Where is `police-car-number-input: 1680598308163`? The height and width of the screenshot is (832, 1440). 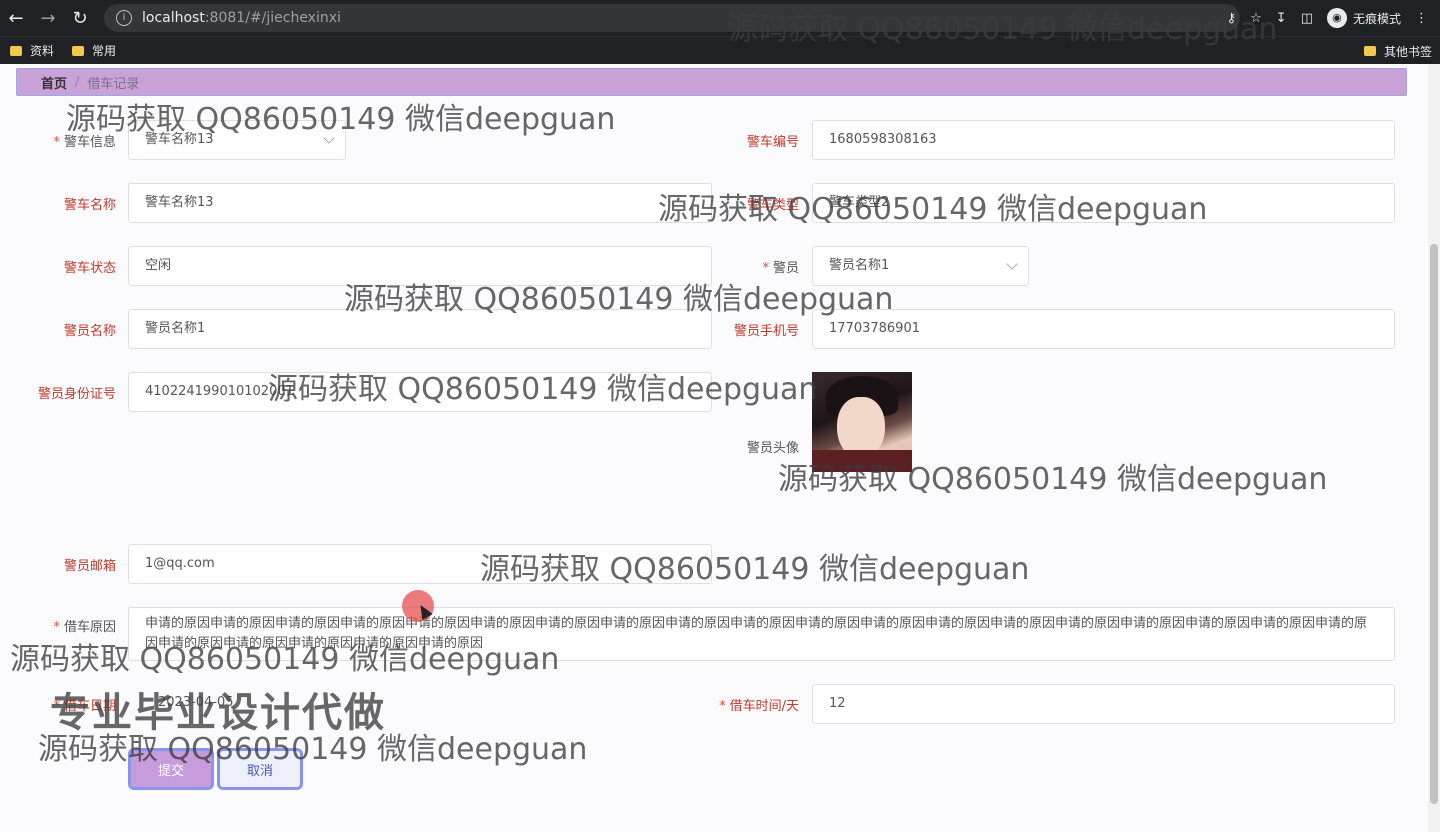
police-car-number-input: 1680598308163 is located at coordinates (1103, 140).